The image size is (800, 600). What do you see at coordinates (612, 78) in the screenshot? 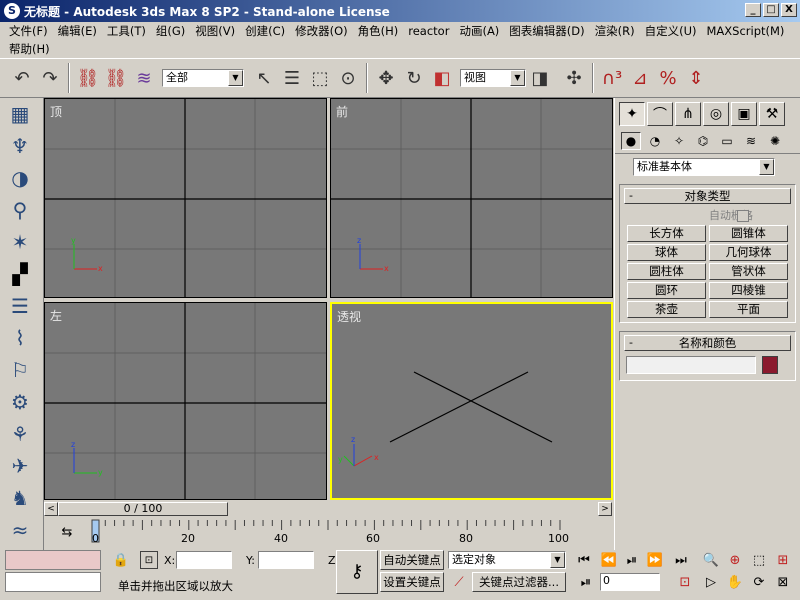
I see `snaps-toggle-icon: ∩³` at bounding box center [612, 78].